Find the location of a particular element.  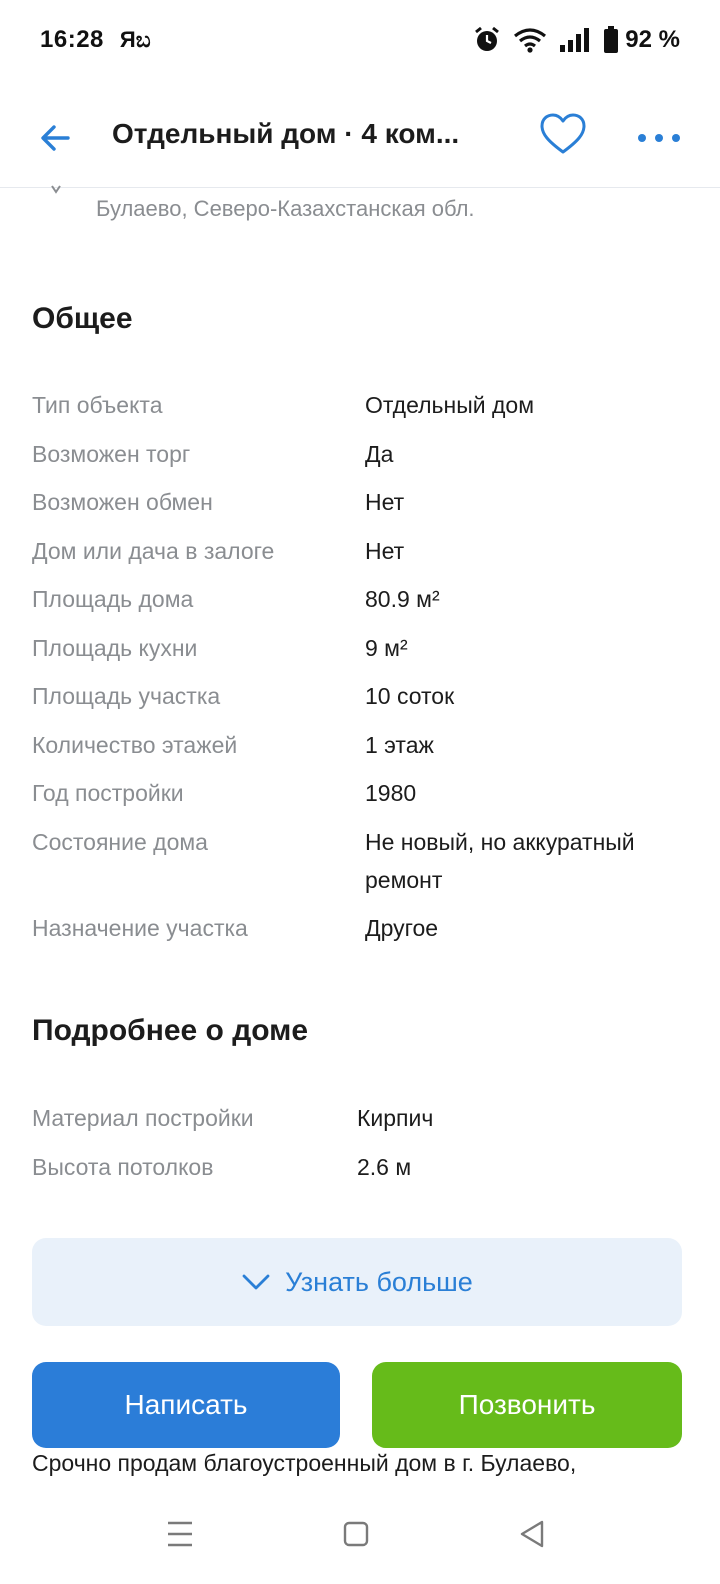

chevron-down-icon is located at coordinates (256, 1282).